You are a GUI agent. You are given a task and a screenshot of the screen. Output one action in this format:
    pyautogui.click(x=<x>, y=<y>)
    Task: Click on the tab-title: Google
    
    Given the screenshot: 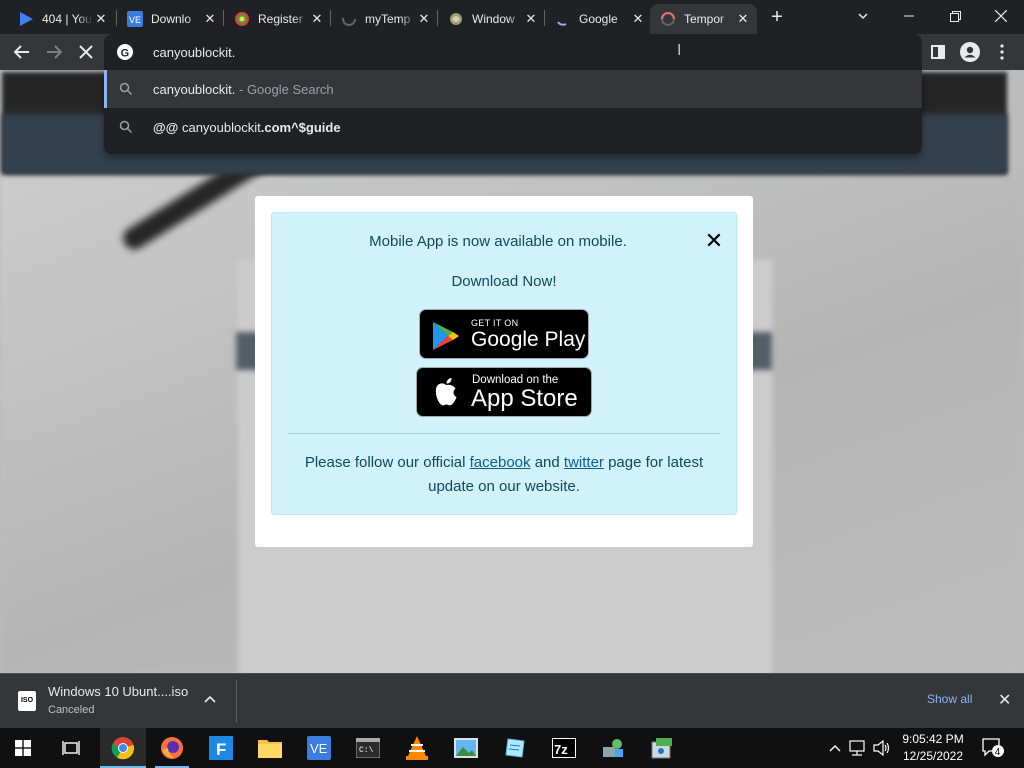 What is the action you would take?
    pyautogui.click(x=598, y=19)
    